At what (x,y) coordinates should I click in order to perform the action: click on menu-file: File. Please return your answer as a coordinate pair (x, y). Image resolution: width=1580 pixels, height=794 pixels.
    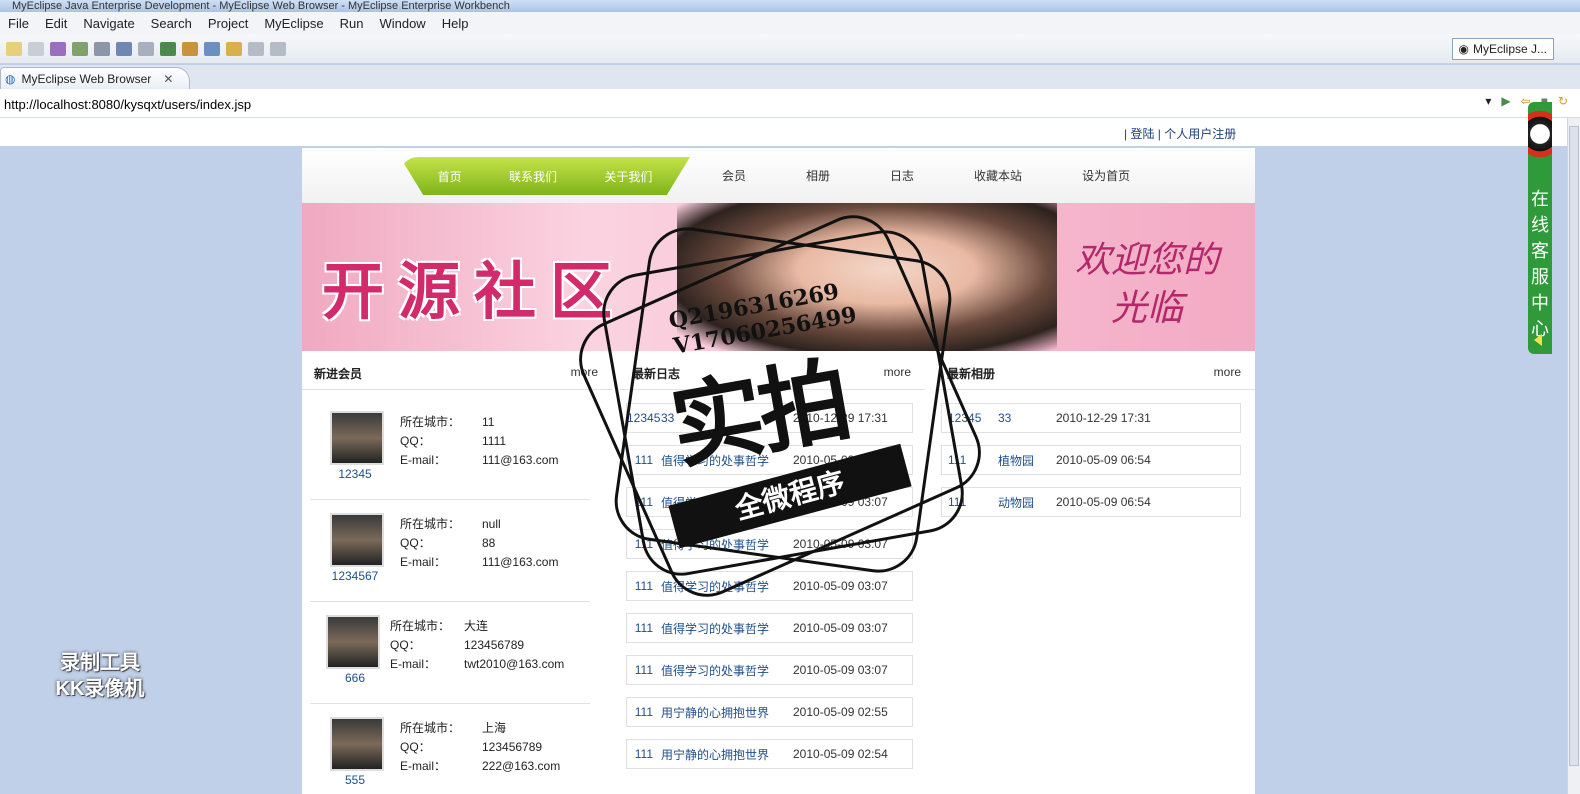
    Looking at the image, I should click on (18, 23).